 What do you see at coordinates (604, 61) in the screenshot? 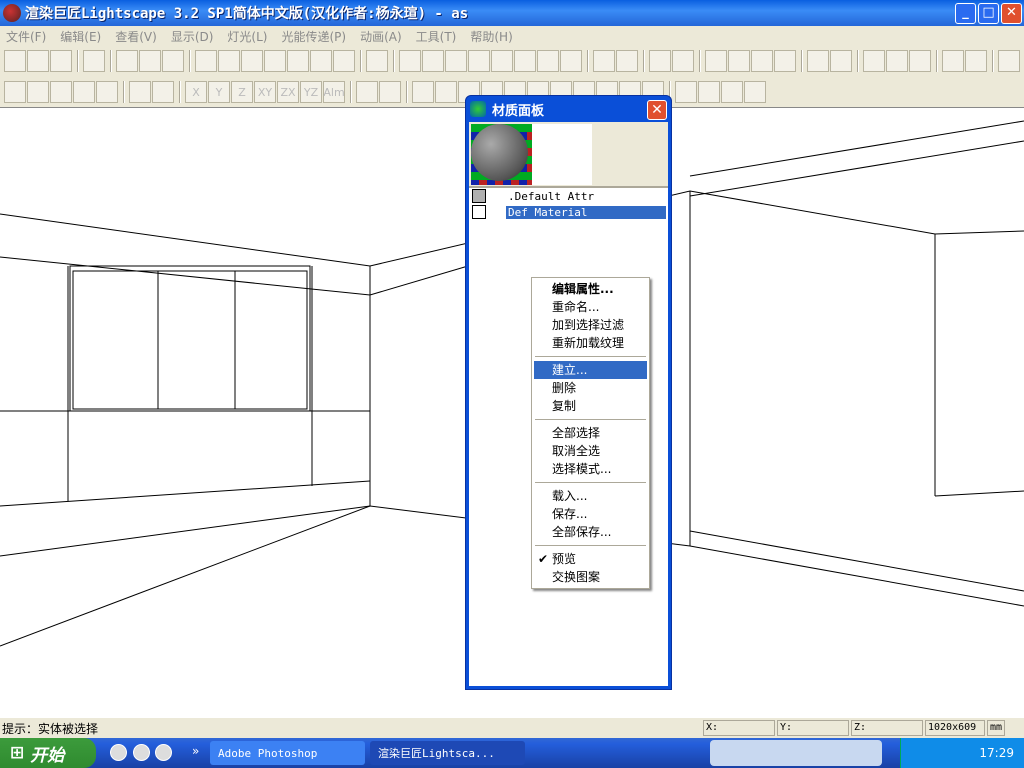
I see `zoom-extents-icon` at bounding box center [604, 61].